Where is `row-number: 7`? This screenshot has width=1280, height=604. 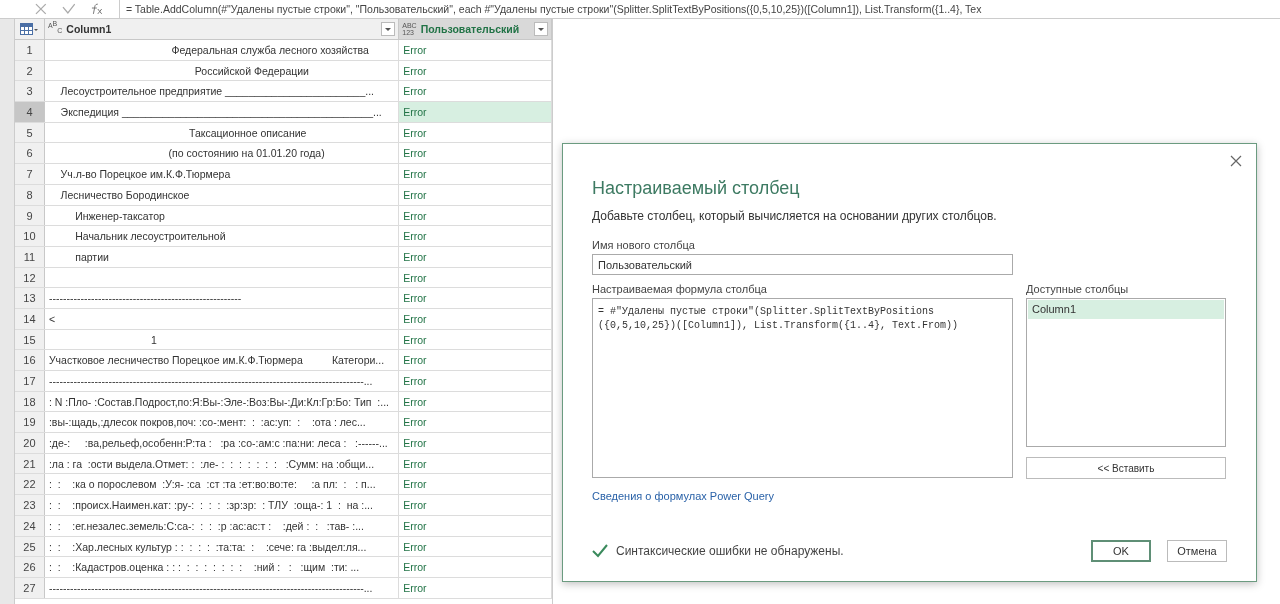
row-number: 7 is located at coordinates (30, 174).